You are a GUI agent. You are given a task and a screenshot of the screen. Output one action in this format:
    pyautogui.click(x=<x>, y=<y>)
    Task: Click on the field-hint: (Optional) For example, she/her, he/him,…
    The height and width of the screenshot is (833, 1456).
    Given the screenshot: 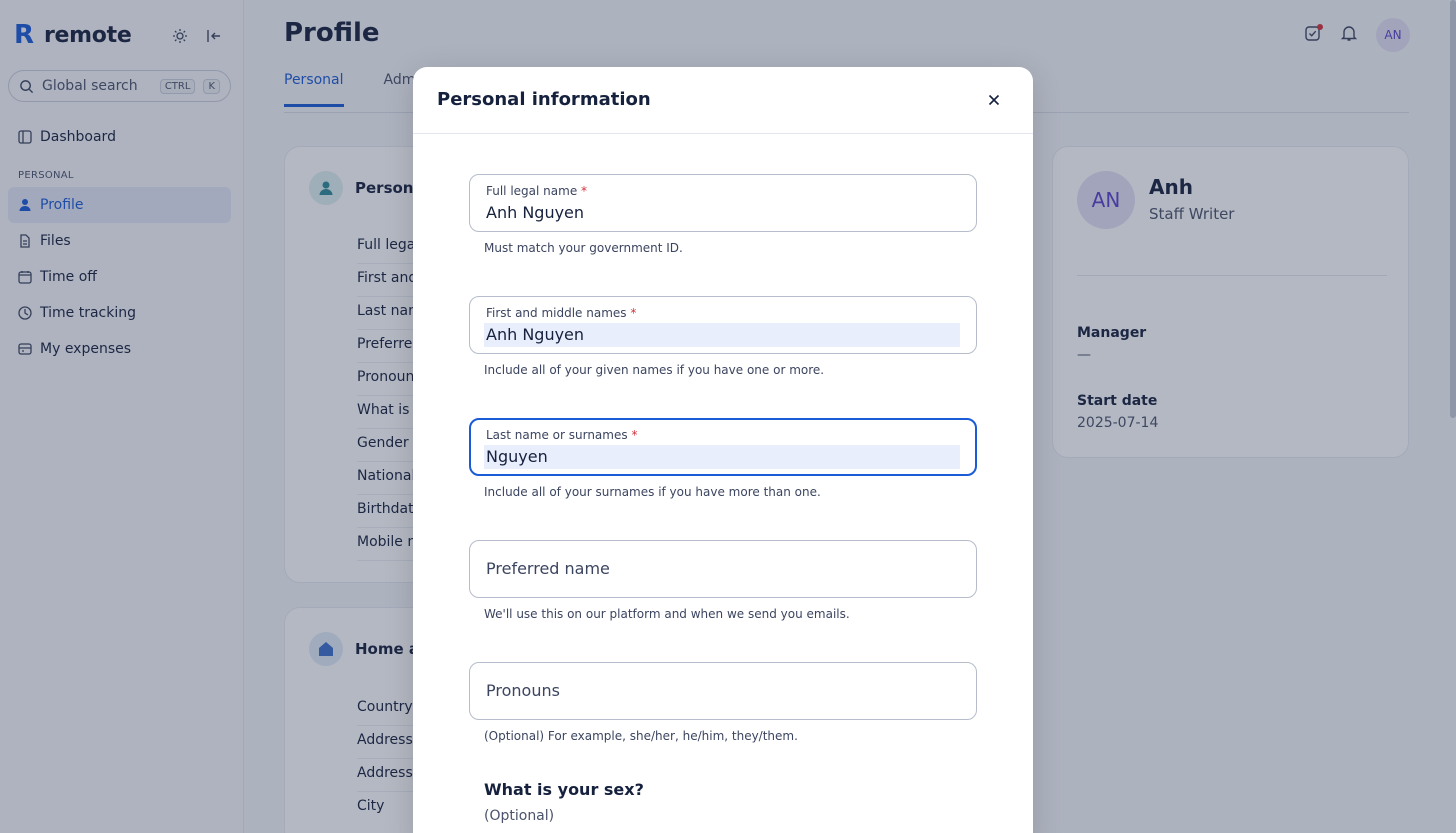 What is the action you would take?
    pyautogui.click(x=641, y=736)
    